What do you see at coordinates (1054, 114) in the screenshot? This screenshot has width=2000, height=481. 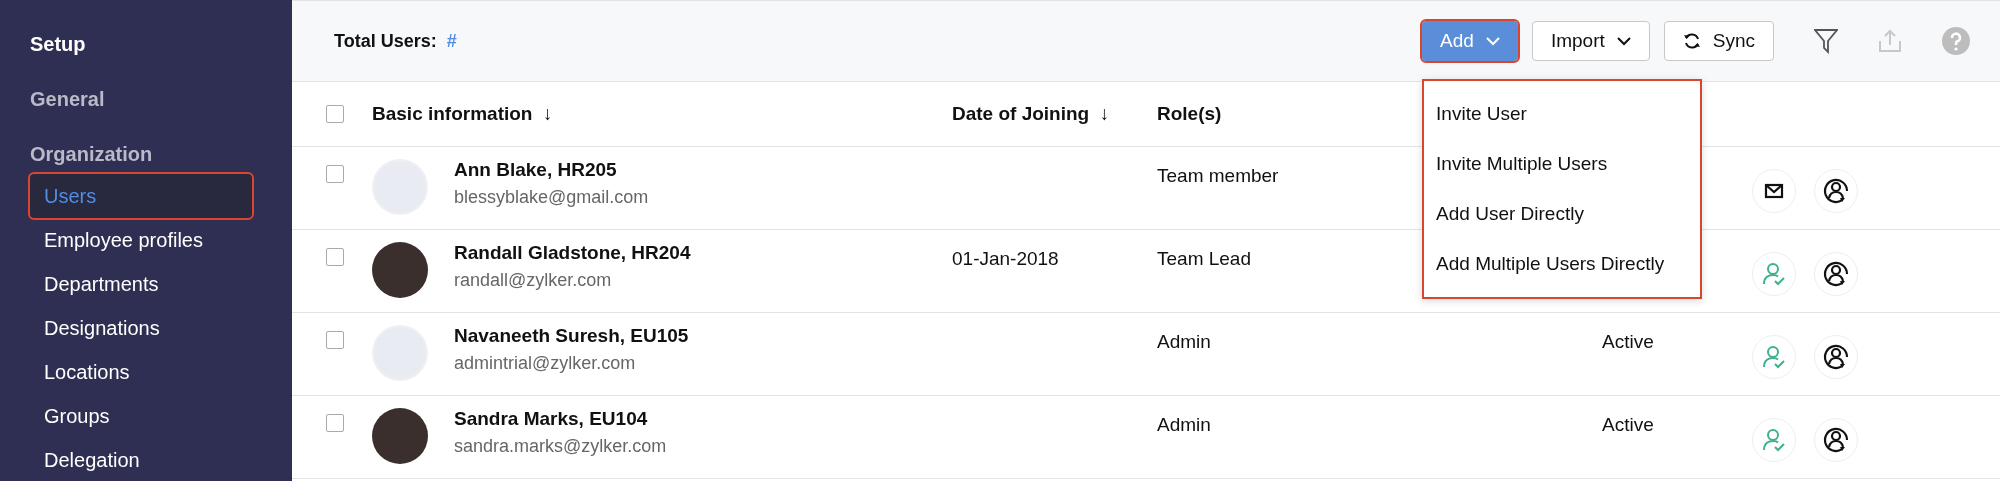 I see `column-header: Date of Joining ↓` at bounding box center [1054, 114].